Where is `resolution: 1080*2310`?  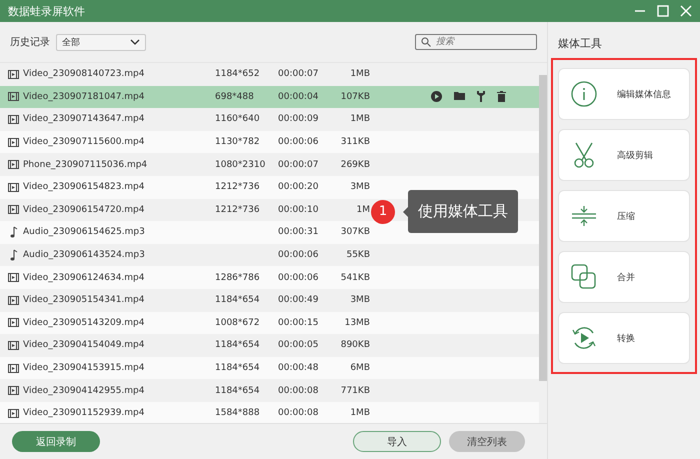
resolution: 1080*2310 is located at coordinates (240, 165).